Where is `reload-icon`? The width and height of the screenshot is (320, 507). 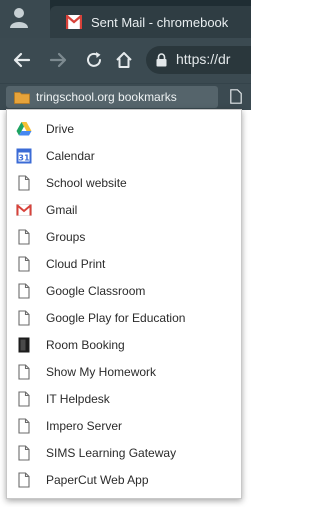 reload-icon is located at coordinates (94, 60).